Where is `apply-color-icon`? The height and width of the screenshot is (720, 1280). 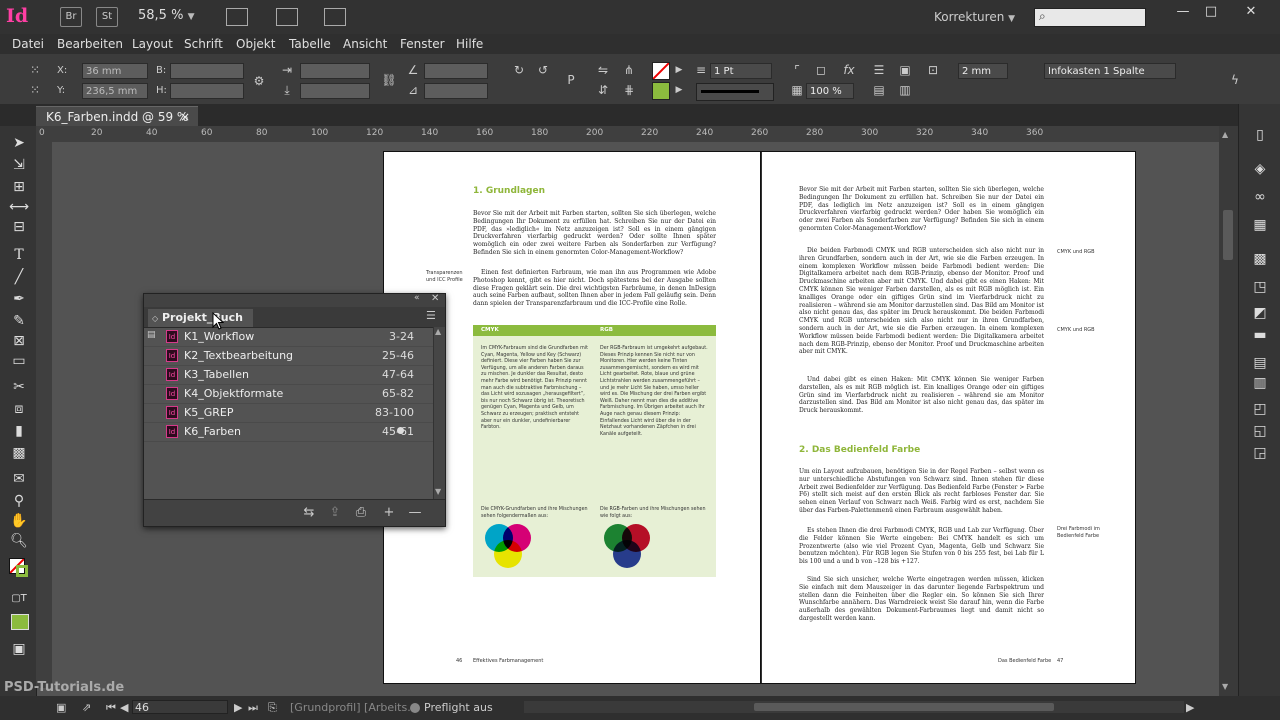
apply-color-icon is located at coordinates (20, 622).